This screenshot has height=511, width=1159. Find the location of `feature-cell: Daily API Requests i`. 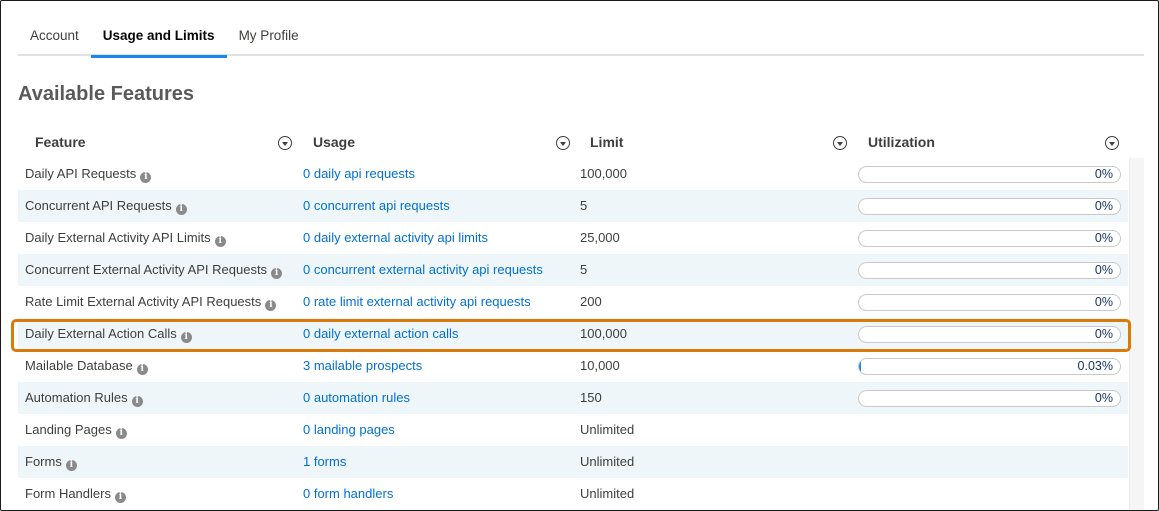

feature-cell: Daily API Requests i is located at coordinates (157, 174).